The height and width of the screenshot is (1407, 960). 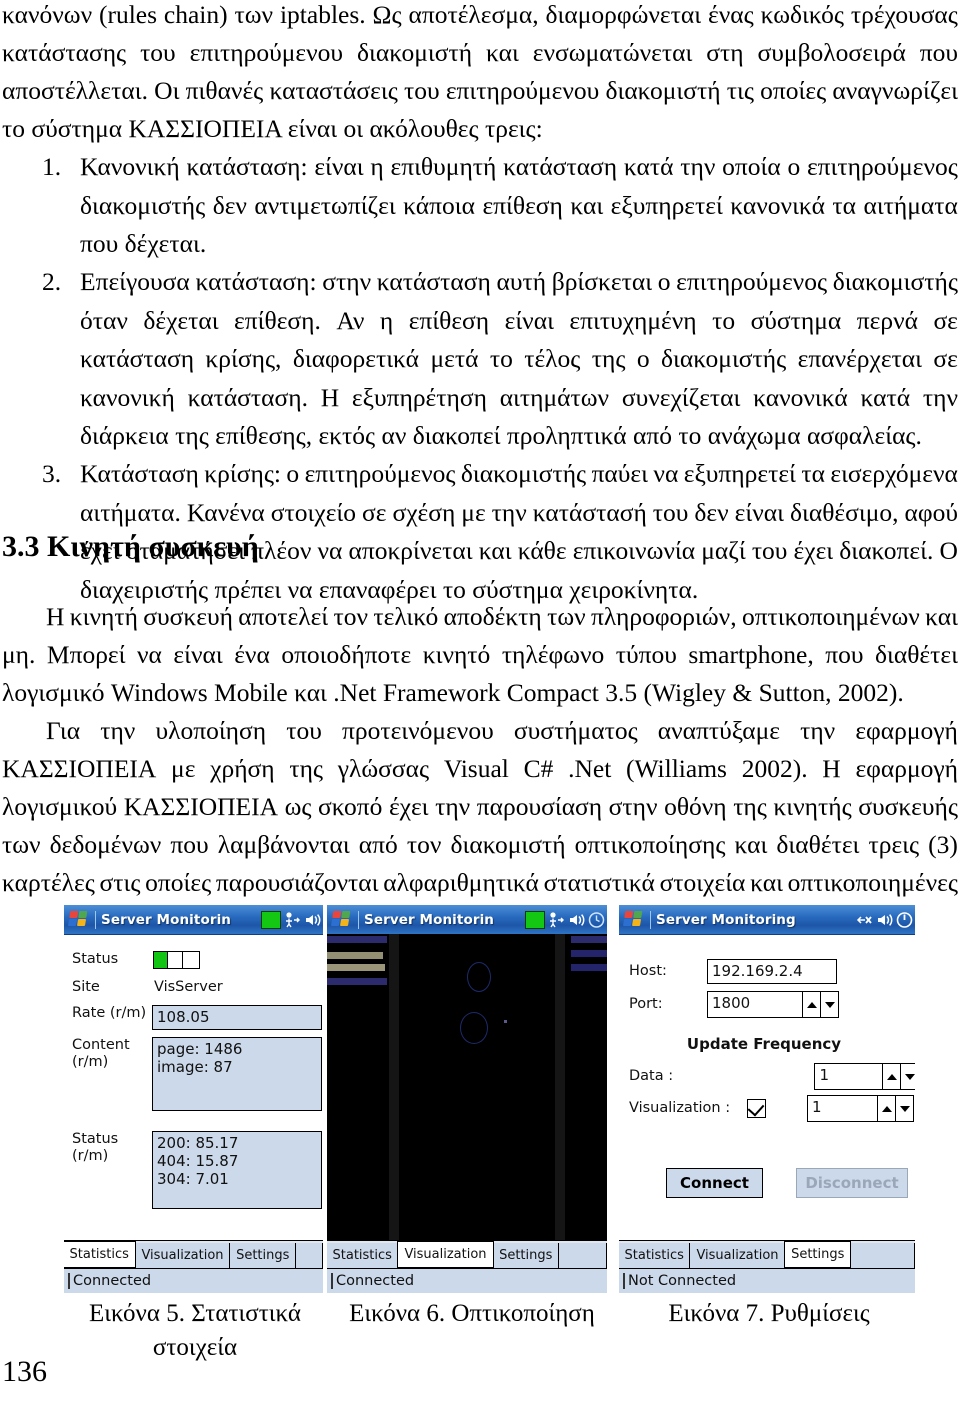 I want to click on word: κατάστασης, so click(x=64, y=52).